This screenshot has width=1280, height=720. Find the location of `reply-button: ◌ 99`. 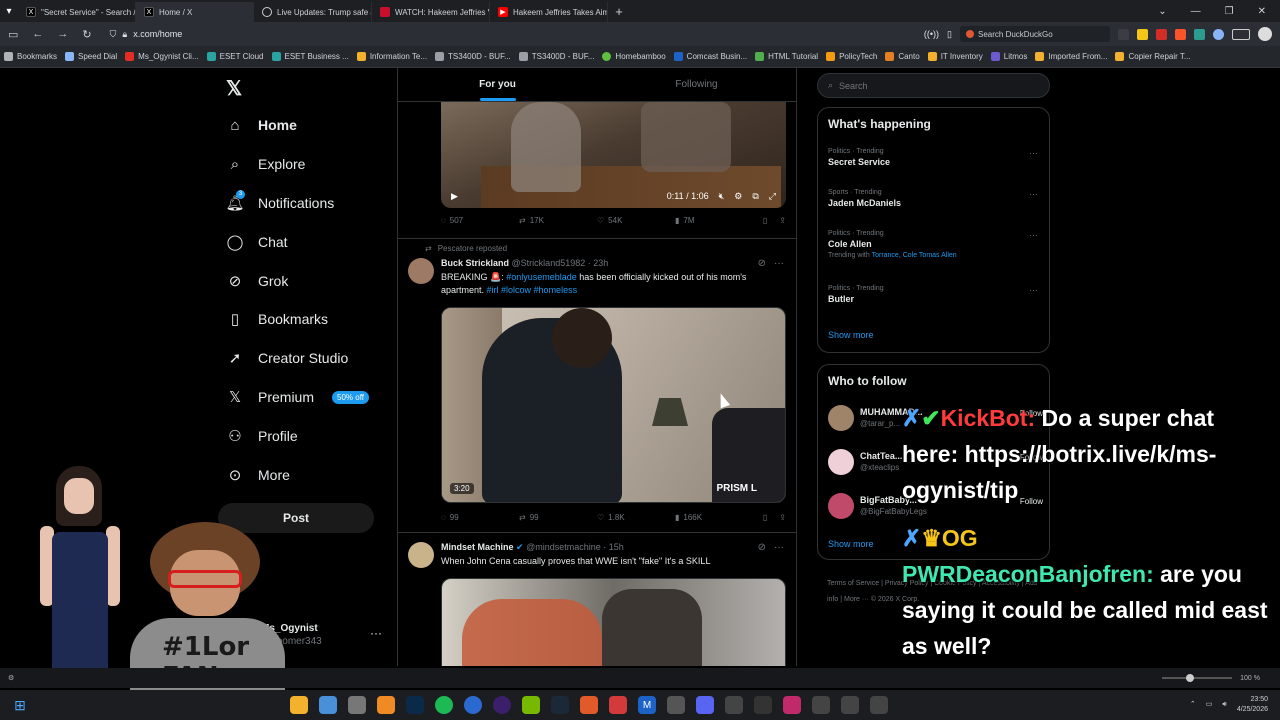

reply-button: ◌ 99 is located at coordinates (480, 517).